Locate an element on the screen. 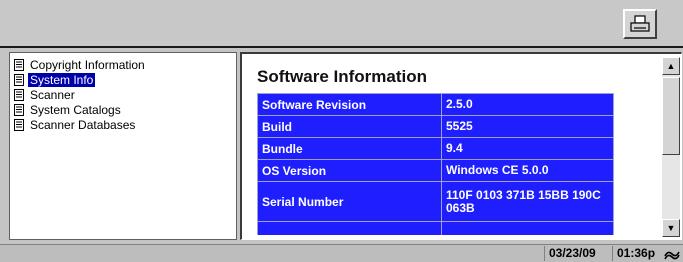 The height and width of the screenshot is (262, 683). row-key: Bundle is located at coordinates (349, 148).